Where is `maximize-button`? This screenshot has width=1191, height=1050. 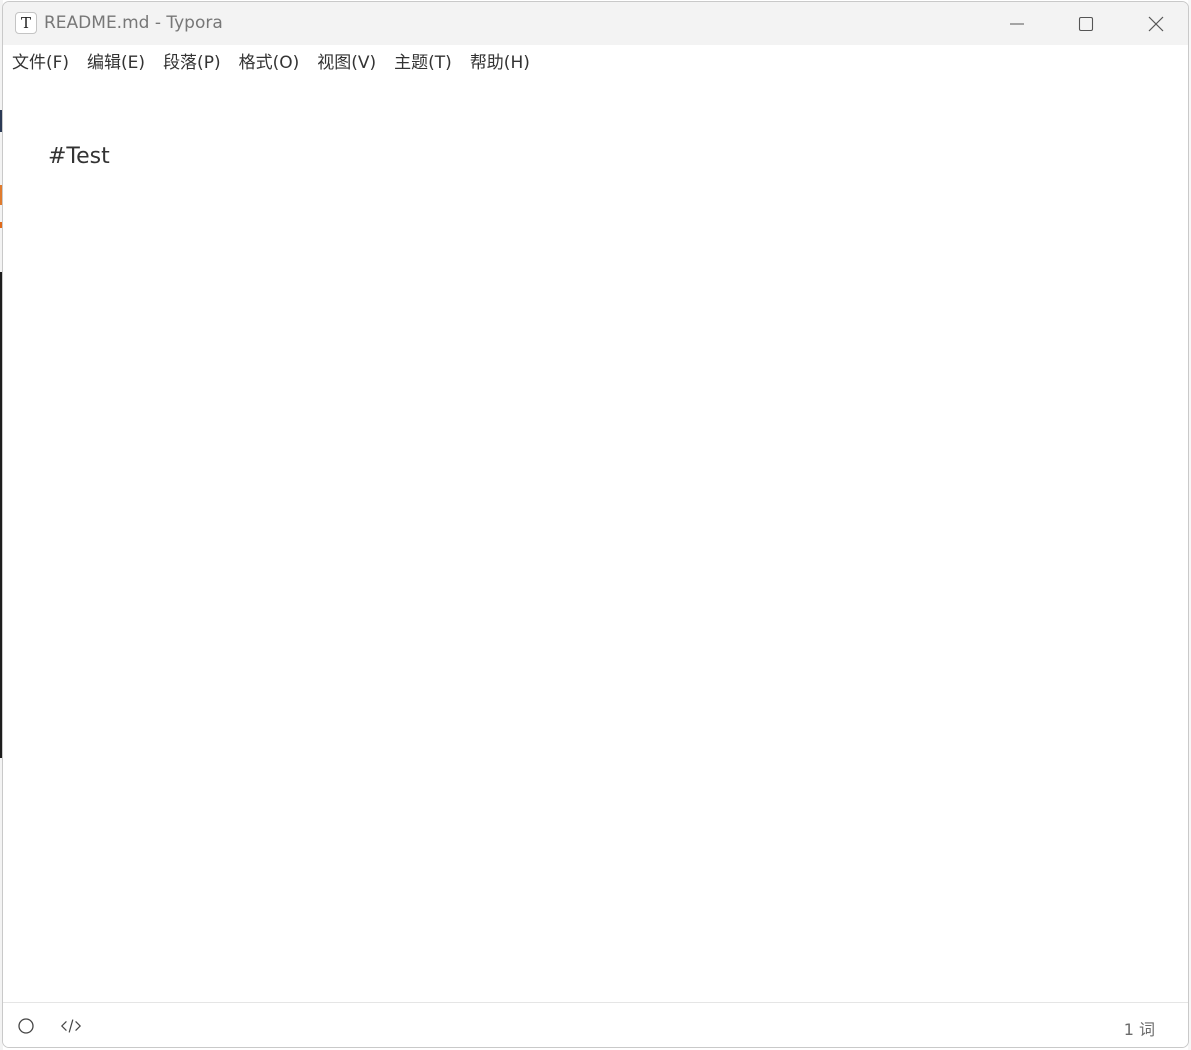 maximize-button is located at coordinates (1086, 23).